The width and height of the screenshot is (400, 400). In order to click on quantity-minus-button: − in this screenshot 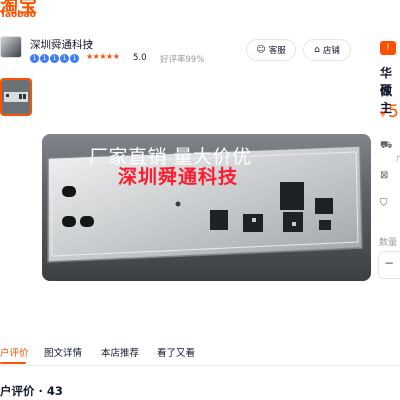, I will do `click(389, 263)`.